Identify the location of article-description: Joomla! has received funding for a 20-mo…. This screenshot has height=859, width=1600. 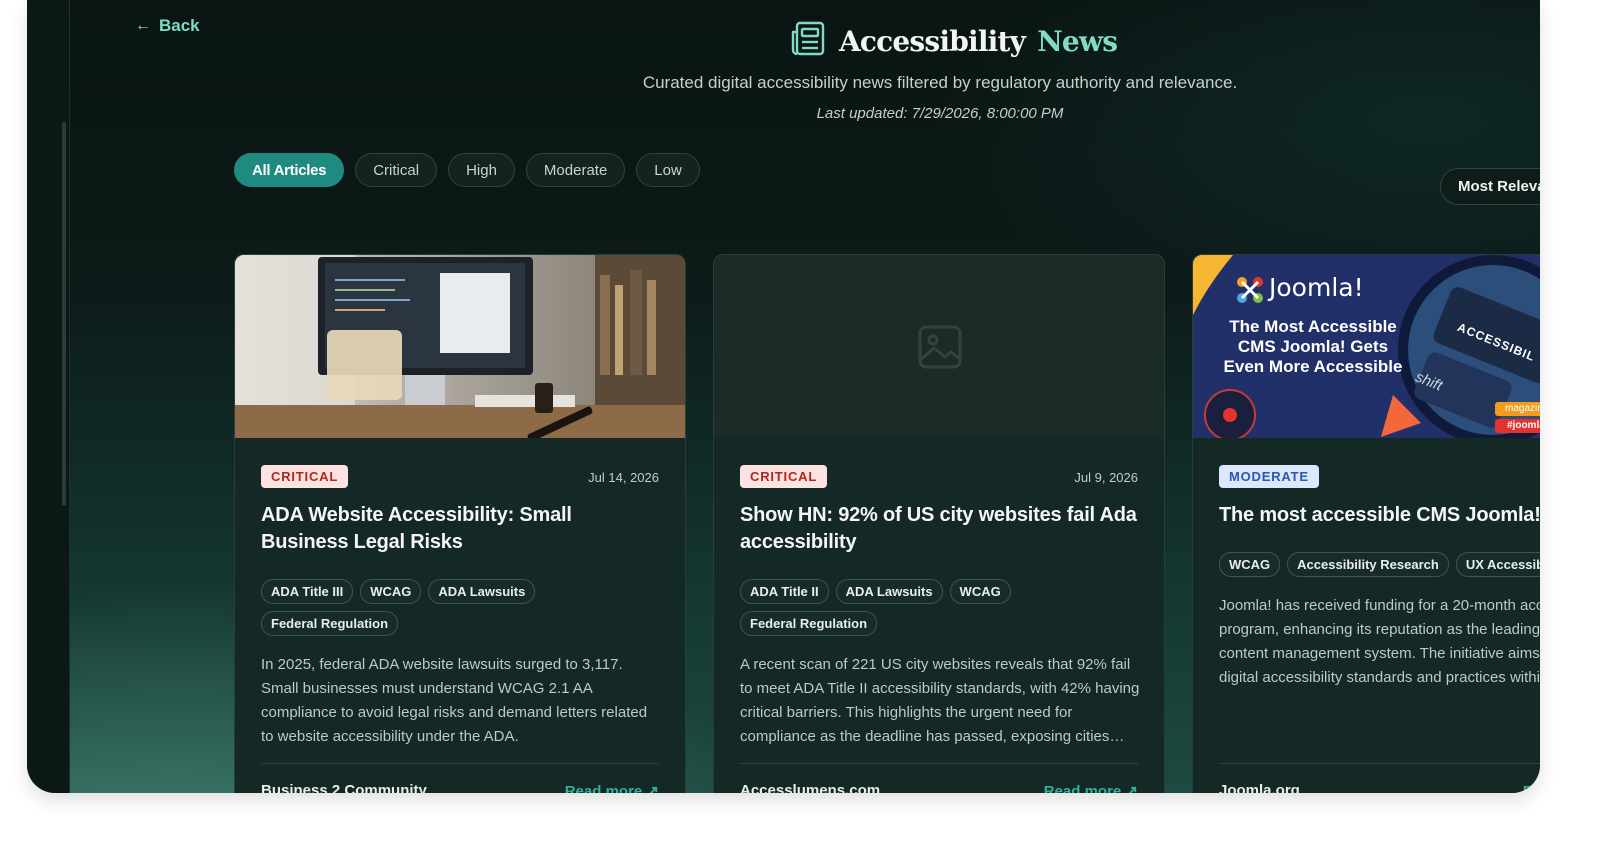
(1379, 641).